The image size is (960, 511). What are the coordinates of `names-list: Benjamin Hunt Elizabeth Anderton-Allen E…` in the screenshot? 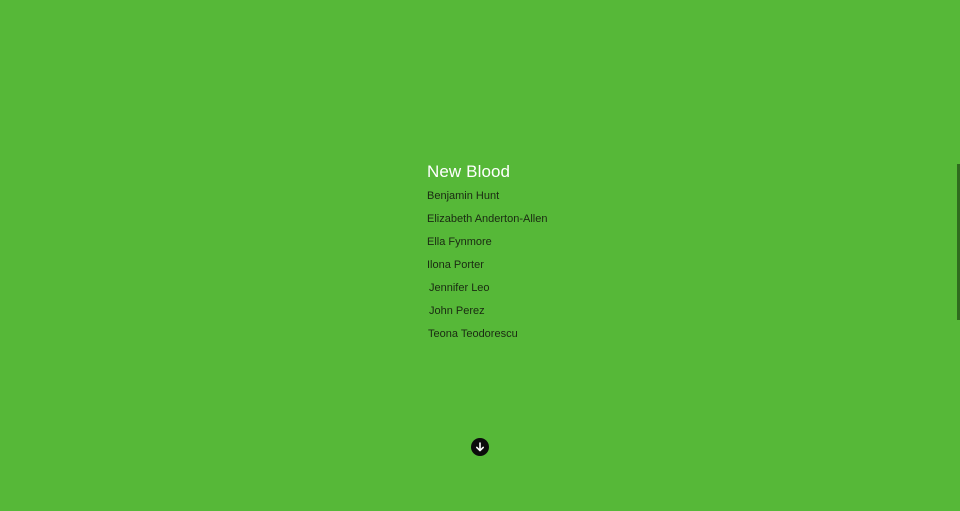 It's located at (487, 265).